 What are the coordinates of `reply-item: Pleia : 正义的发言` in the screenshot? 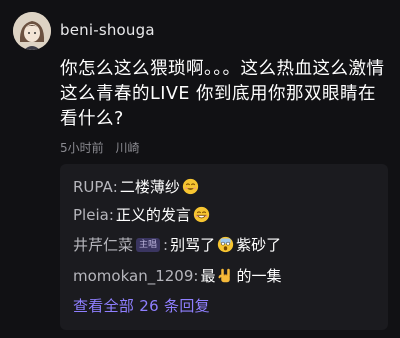 It's located at (142, 214).